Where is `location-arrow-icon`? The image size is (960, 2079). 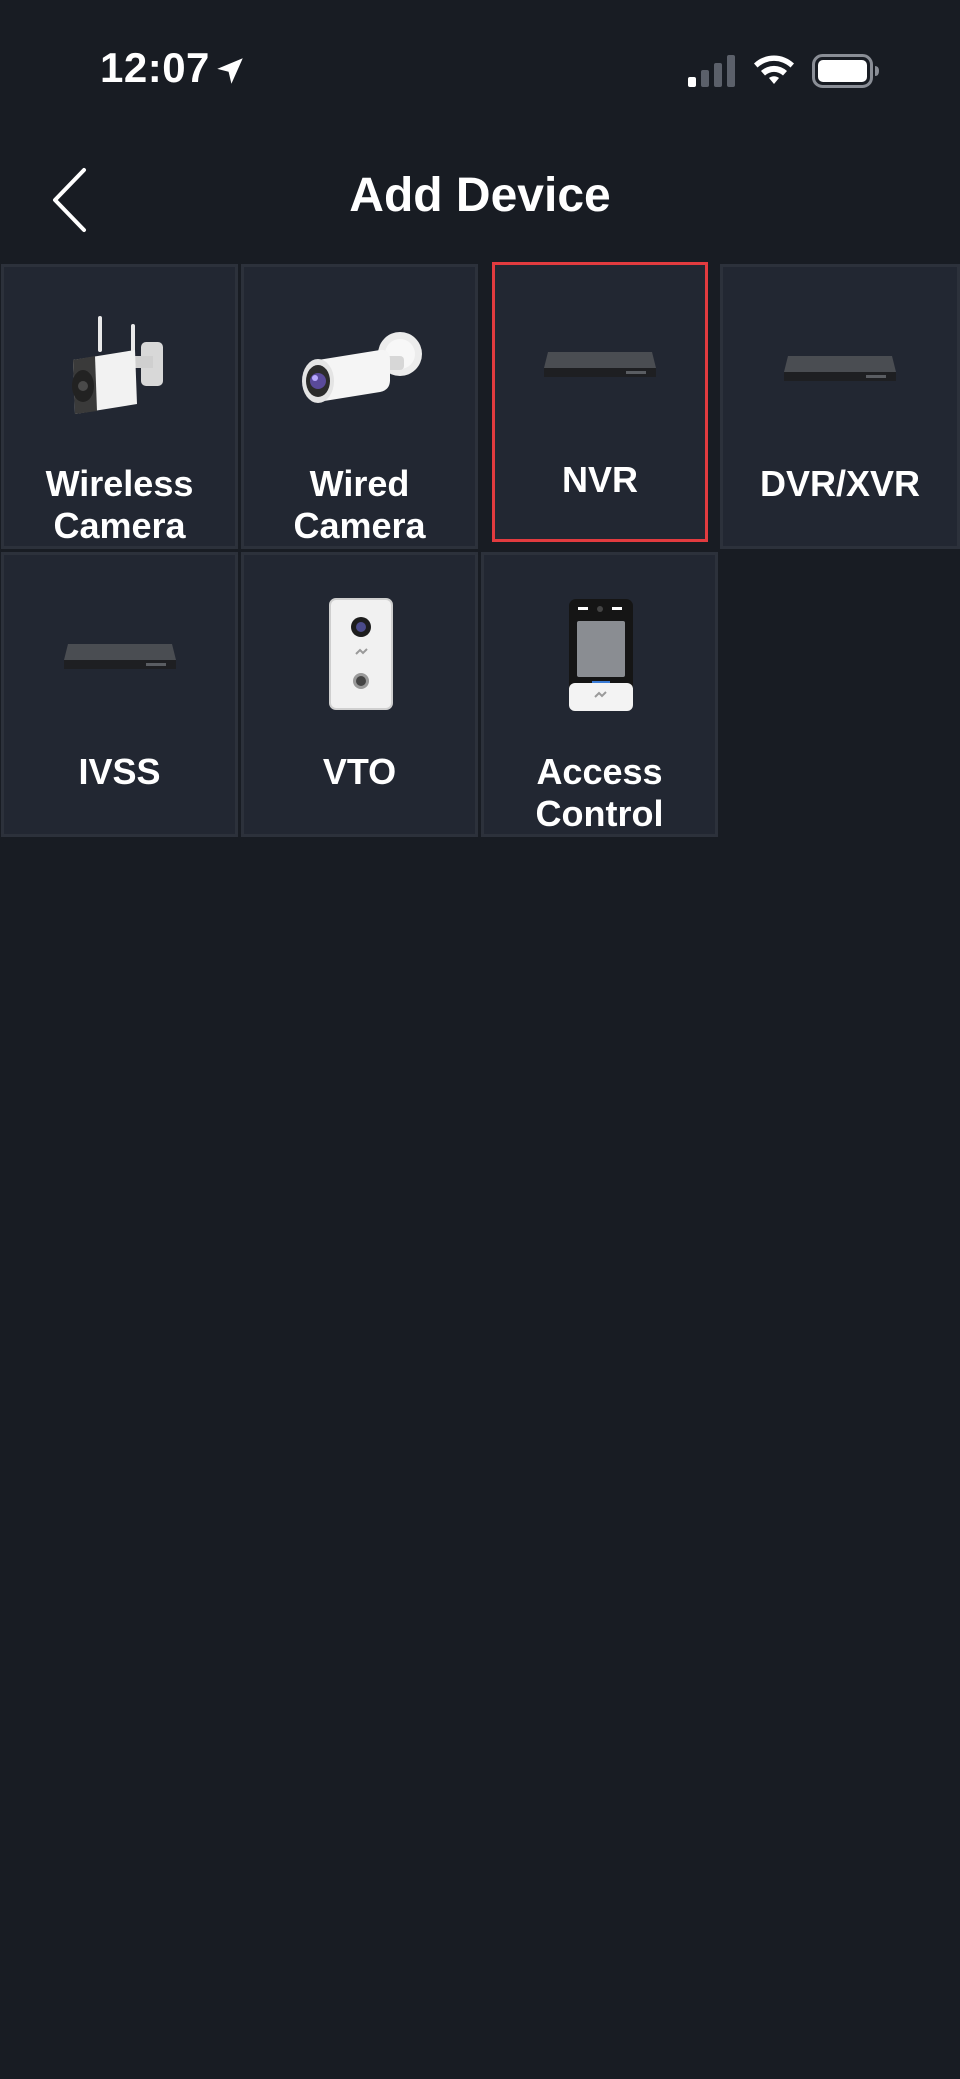
location-arrow-icon is located at coordinates (230, 71).